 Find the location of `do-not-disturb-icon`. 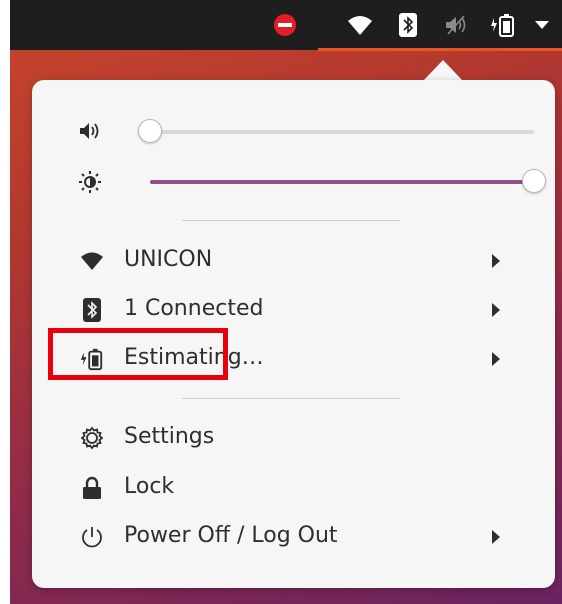

do-not-disturb-icon is located at coordinates (285, 25).